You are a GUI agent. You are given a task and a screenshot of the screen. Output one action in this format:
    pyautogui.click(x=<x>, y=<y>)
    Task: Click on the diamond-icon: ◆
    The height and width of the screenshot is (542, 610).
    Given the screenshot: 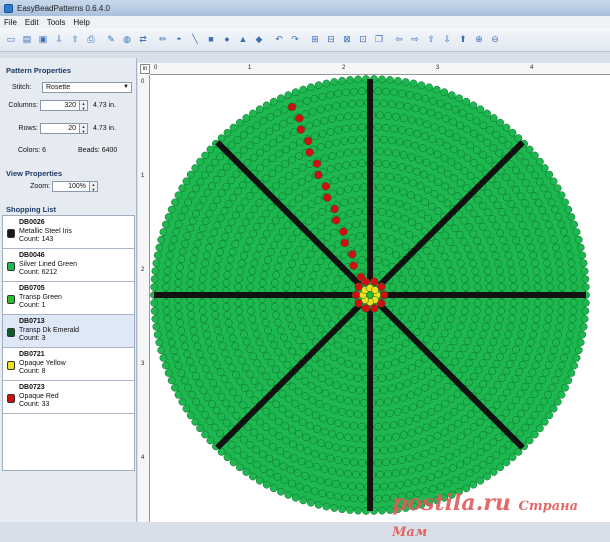 What is the action you would take?
    pyautogui.click(x=259, y=40)
    